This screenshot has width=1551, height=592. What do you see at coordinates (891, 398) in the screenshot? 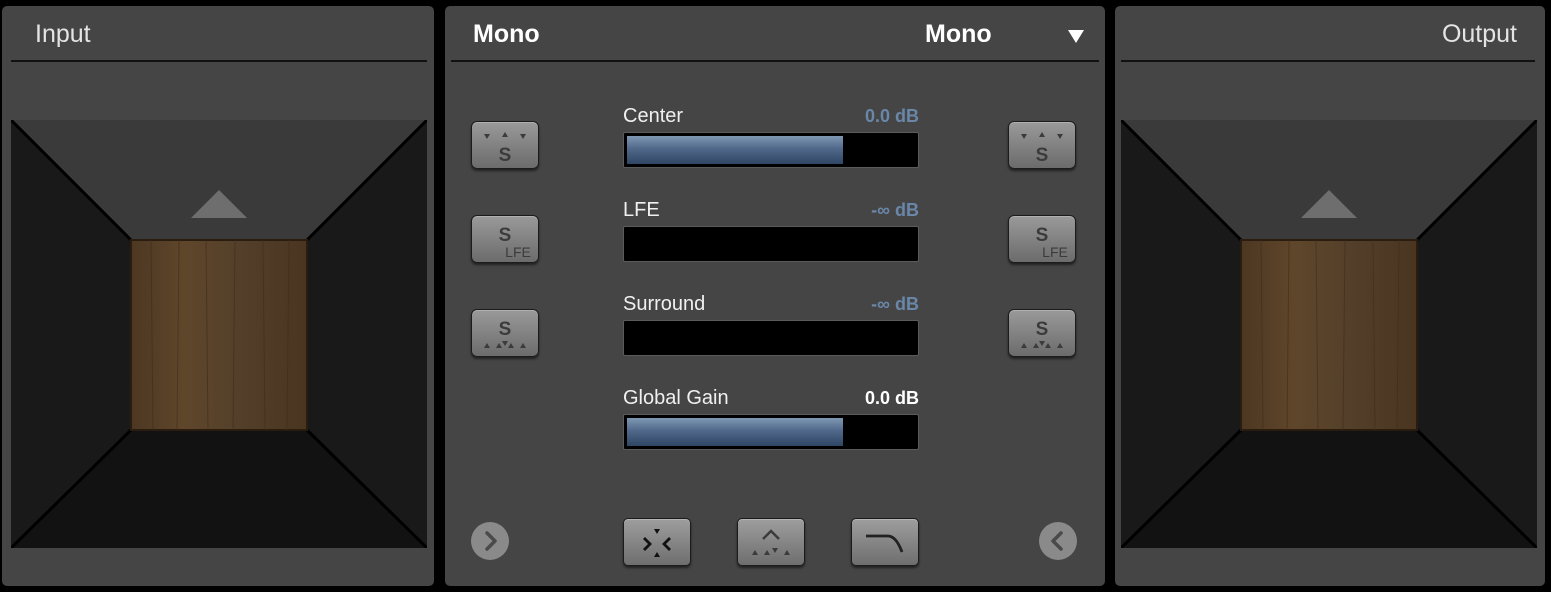
I see `fader-value-global-gain: 0.0 dB` at bounding box center [891, 398].